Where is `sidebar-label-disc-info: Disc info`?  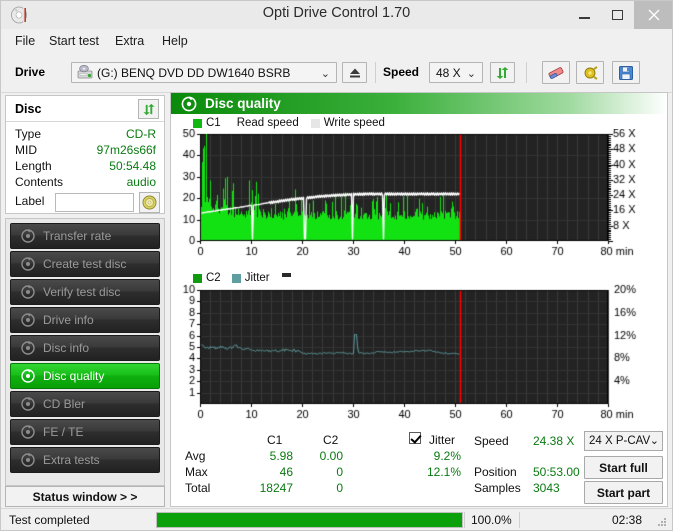
sidebar-label-disc-info: Disc info is located at coordinates (66, 348).